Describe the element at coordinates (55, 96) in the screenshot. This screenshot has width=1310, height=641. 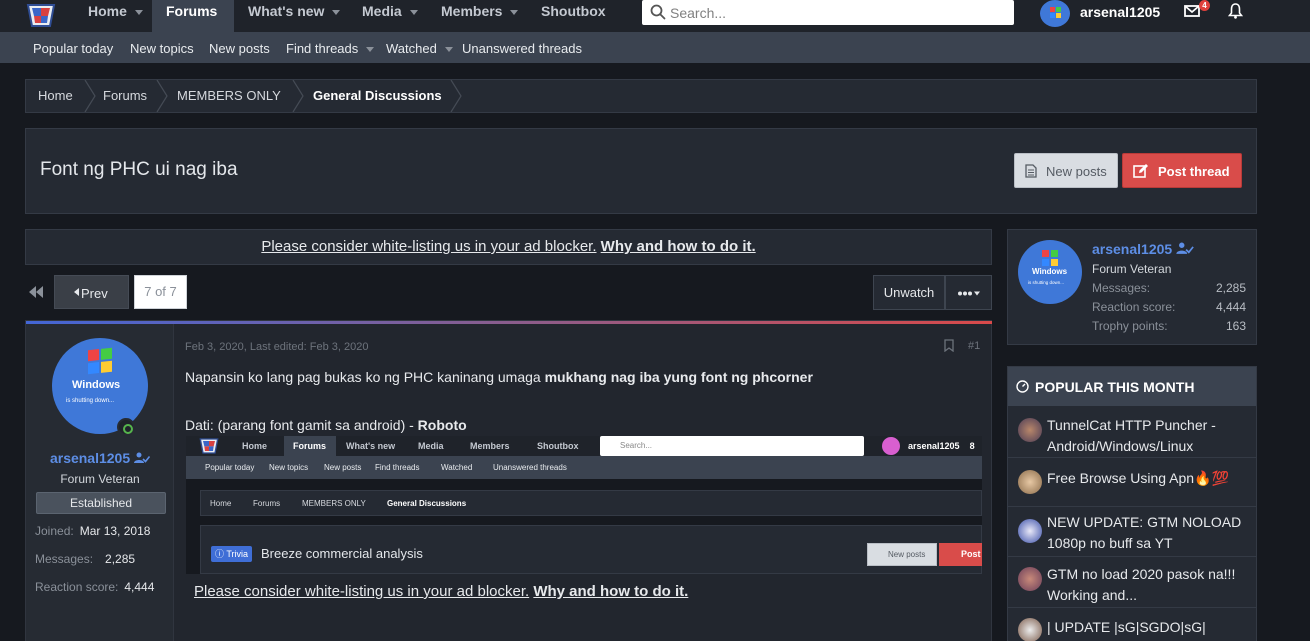
I see `breadcrumb-home: Home` at that location.